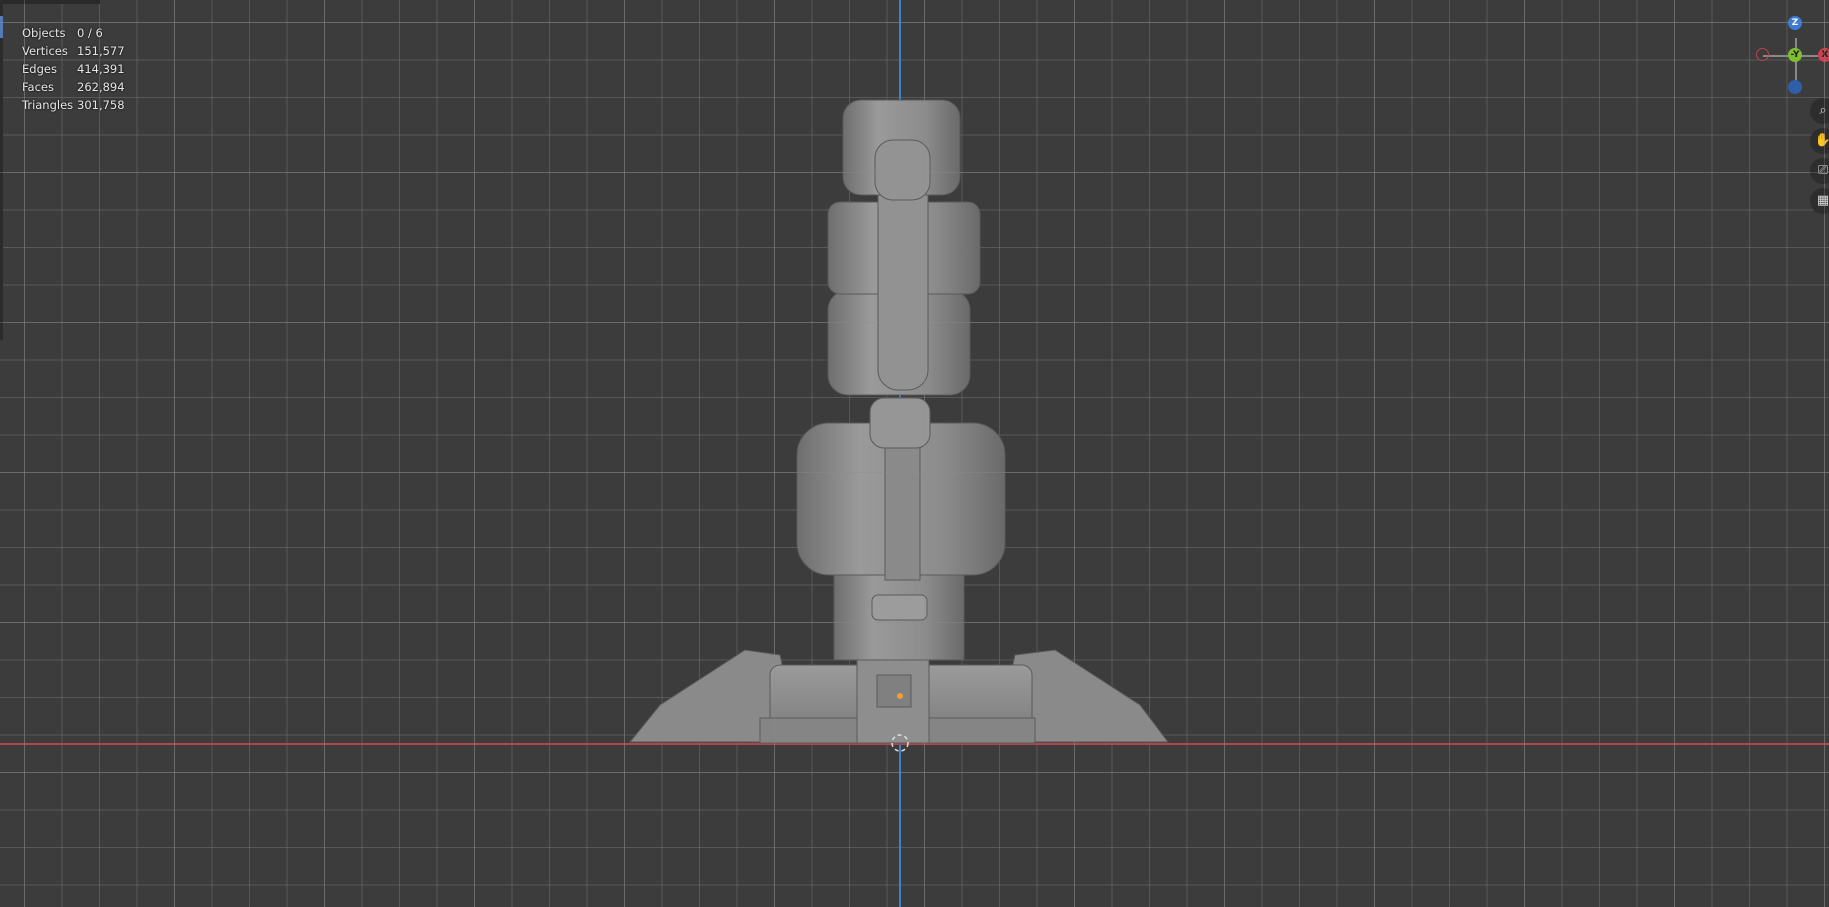 Image resolution: width=1829 pixels, height=907 pixels. I want to click on stat-label: Vertices, so click(45, 51).